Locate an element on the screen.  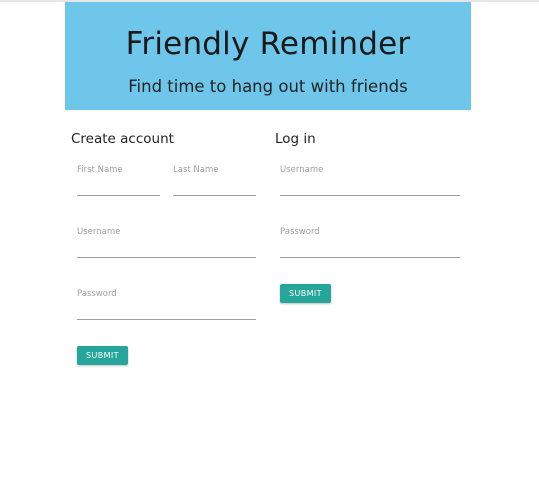
create-account-title: Create account is located at coordinates (122, 139).